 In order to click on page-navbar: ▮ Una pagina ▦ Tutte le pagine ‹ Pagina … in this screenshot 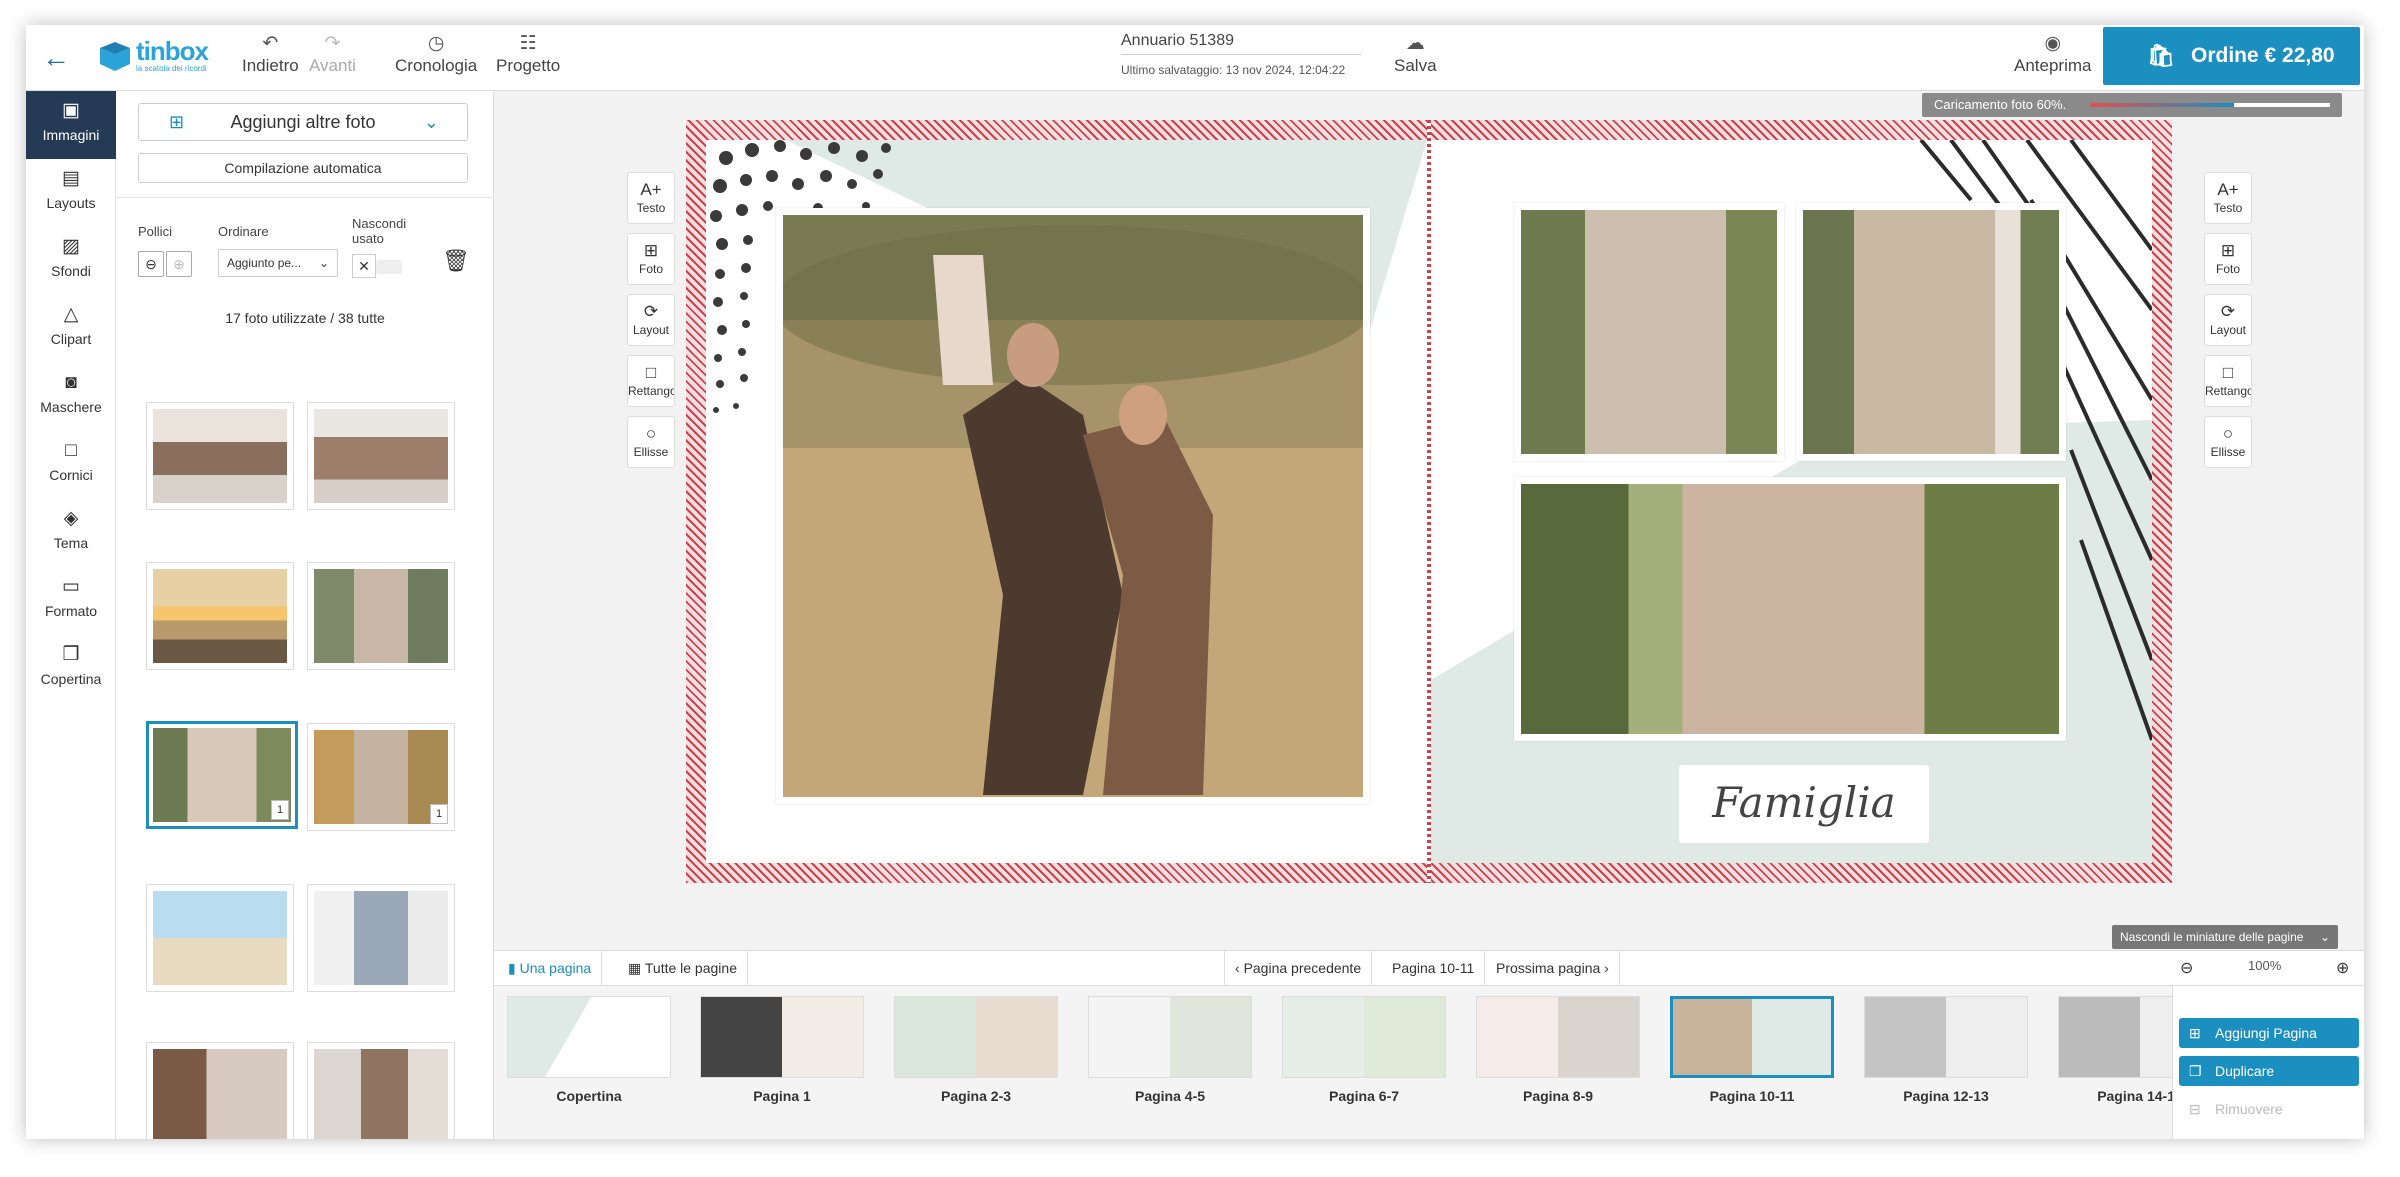, I will do `click(1429, 968)`.